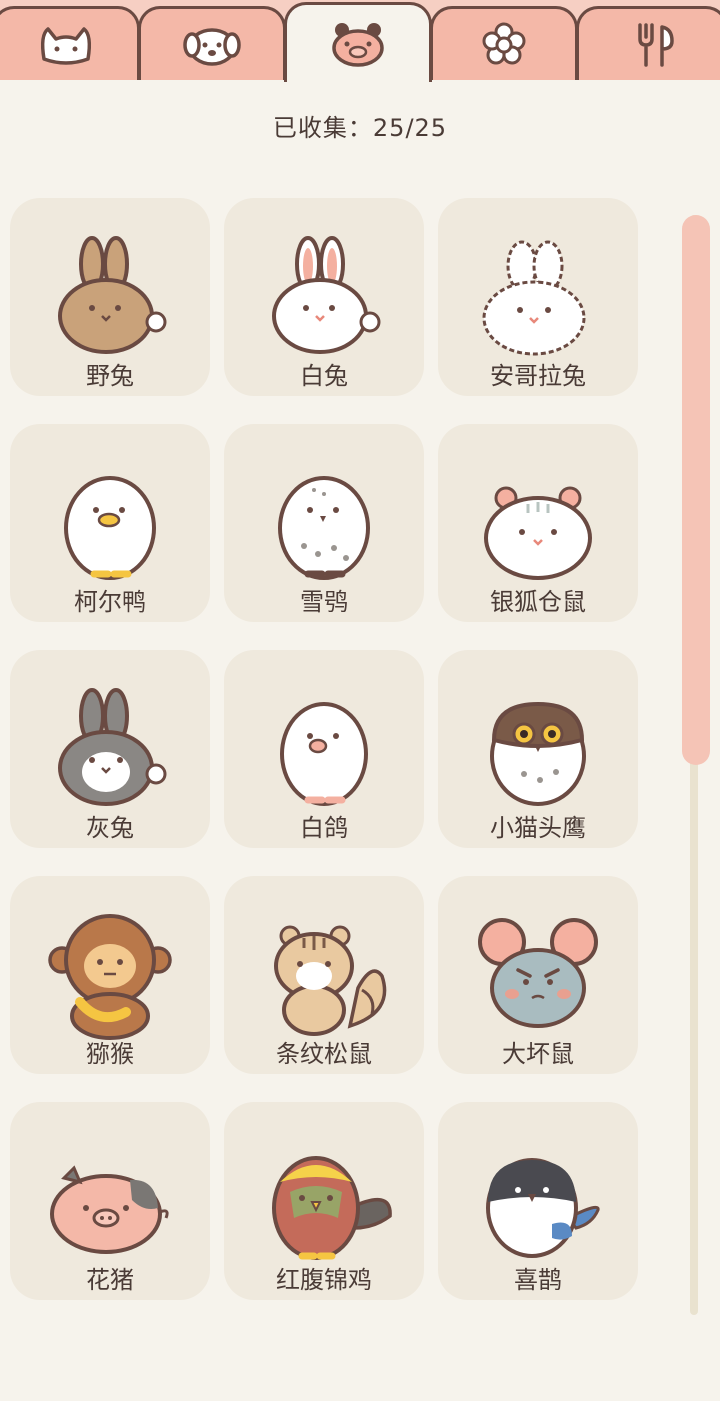 This screenshot has width=720, height=1401. I want to click on animal-name: 喜鹊, so click(538, 1280).